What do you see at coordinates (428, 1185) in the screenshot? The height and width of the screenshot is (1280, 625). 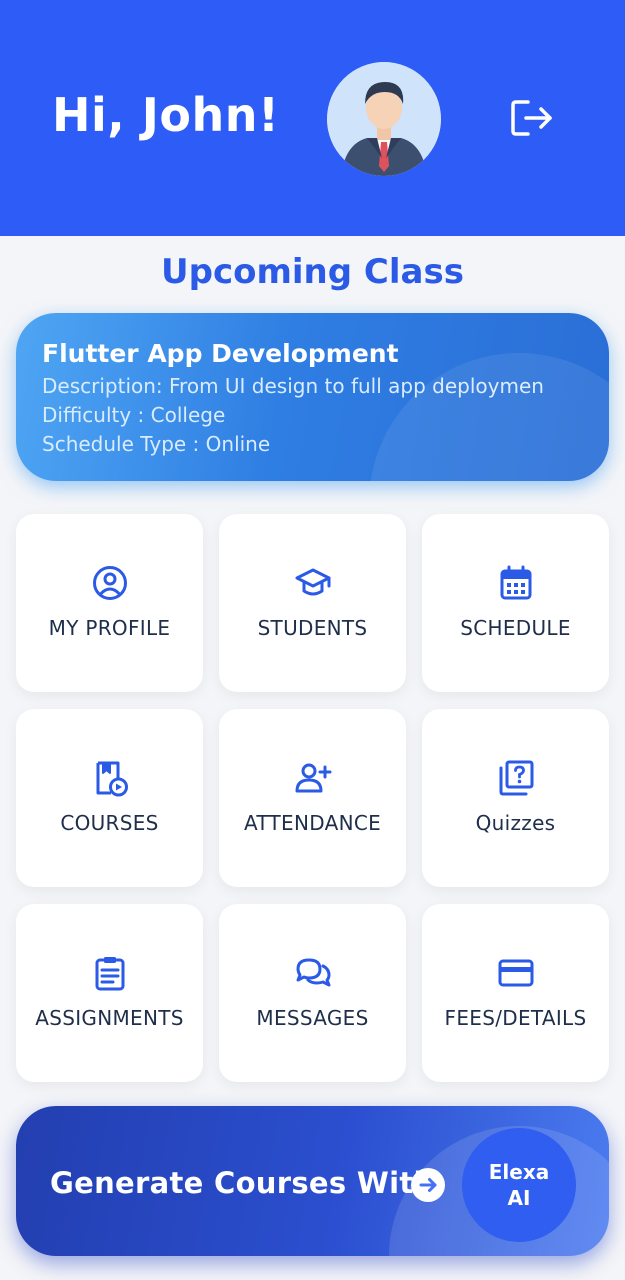 I see `arrow-right-circle-icon` at bounding box center [428, 1185].